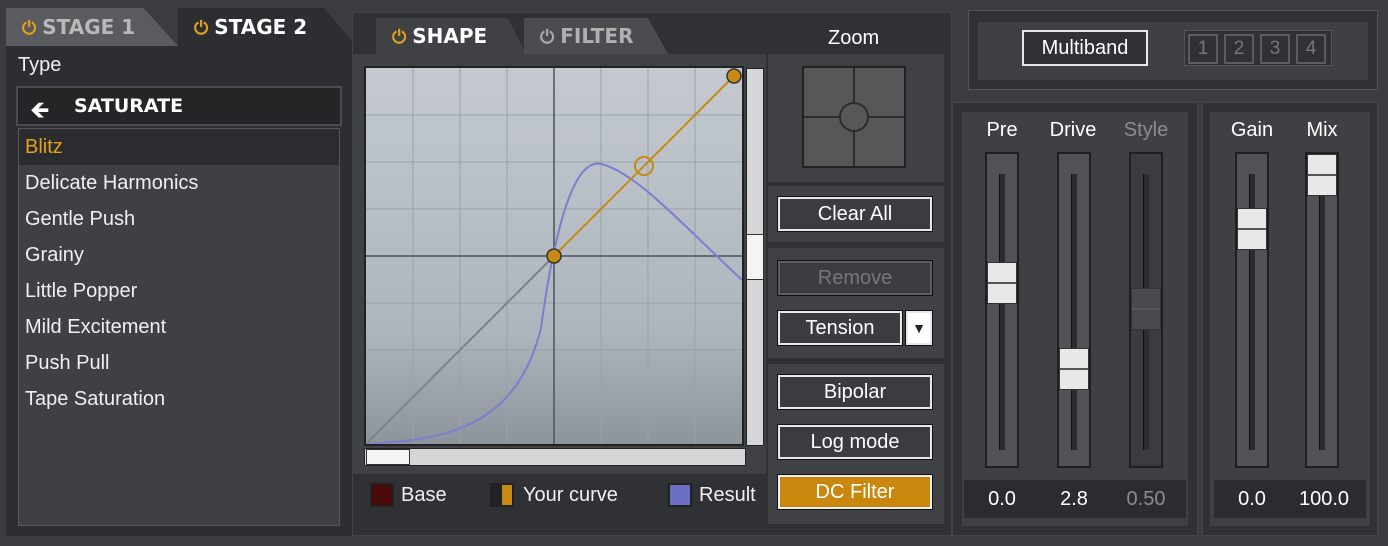 The height and width of the screenshot is (546, 1388). What do you see at coordinates (1002, 310) in the screenshot?
I see `pre-slider` at bounding box center [1002, 310].